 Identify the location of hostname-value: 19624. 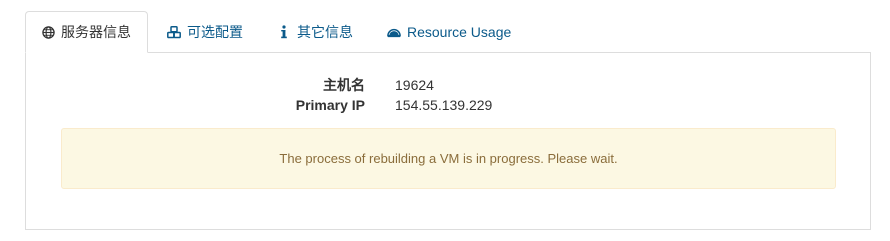
(414, 85).